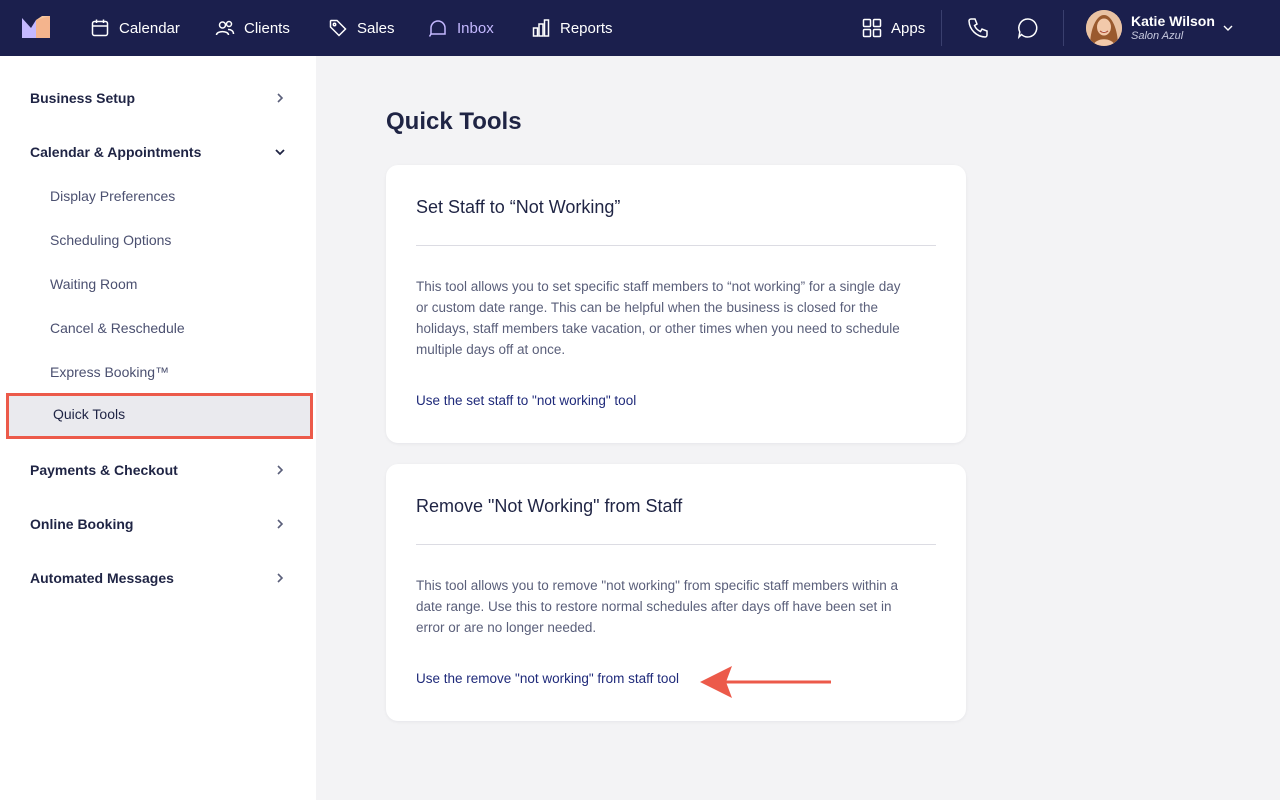  Describe the element at coordinates (376, 28) in the screenshot. I see `nav-sales-label: Sales` at that location.